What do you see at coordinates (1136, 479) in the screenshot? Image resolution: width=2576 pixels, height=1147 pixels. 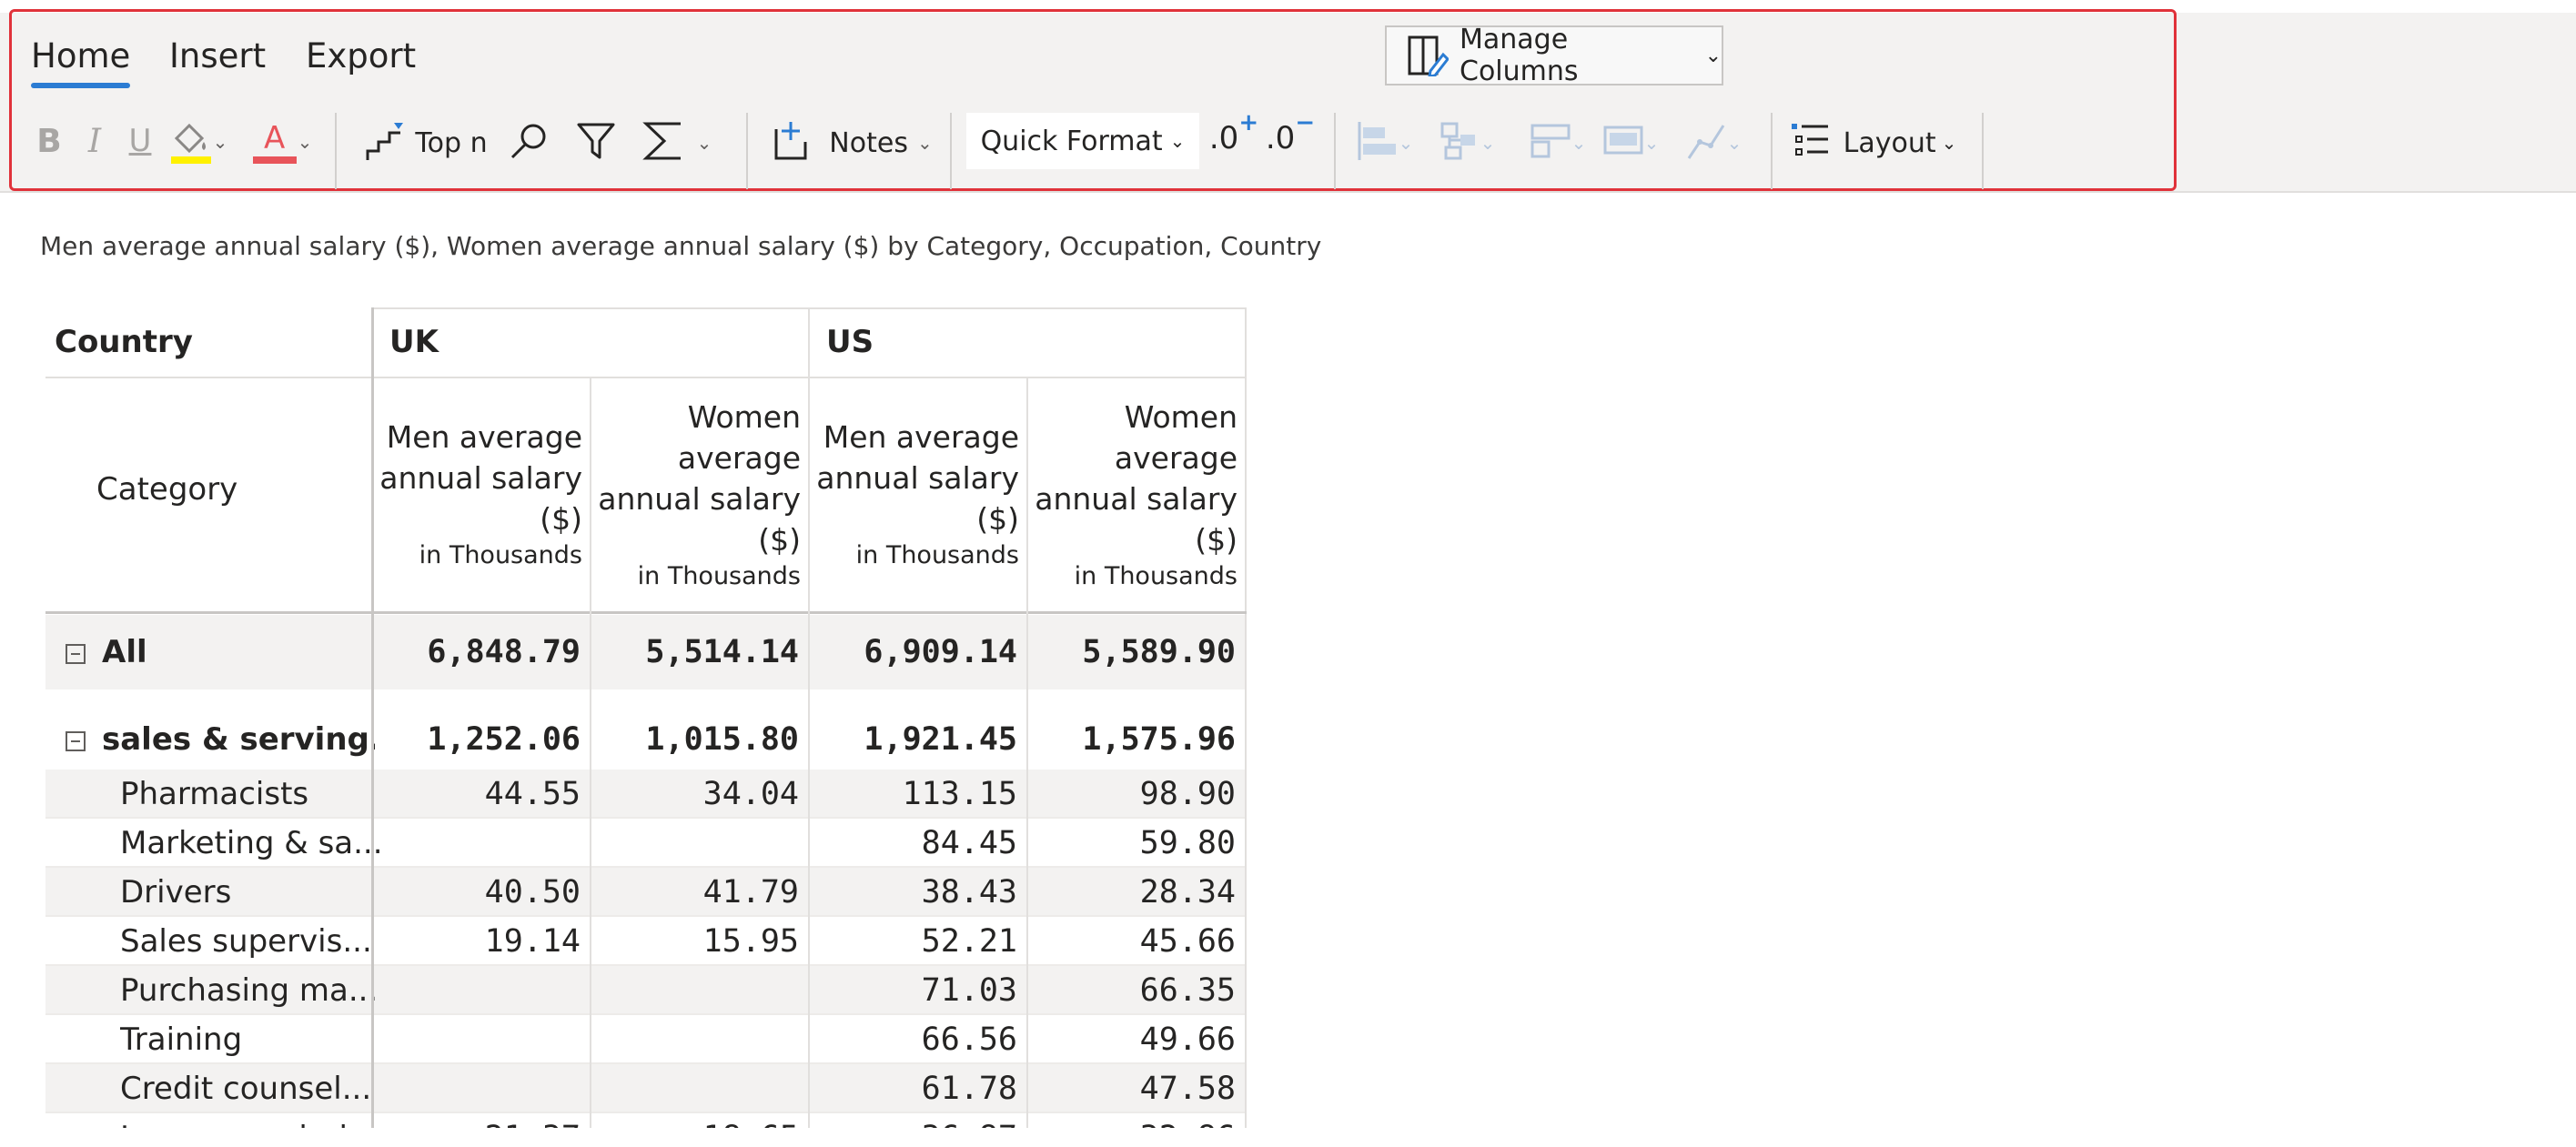 I see `column-header-label: Women average annual salary ($)` at bounding box center [1136, 479].